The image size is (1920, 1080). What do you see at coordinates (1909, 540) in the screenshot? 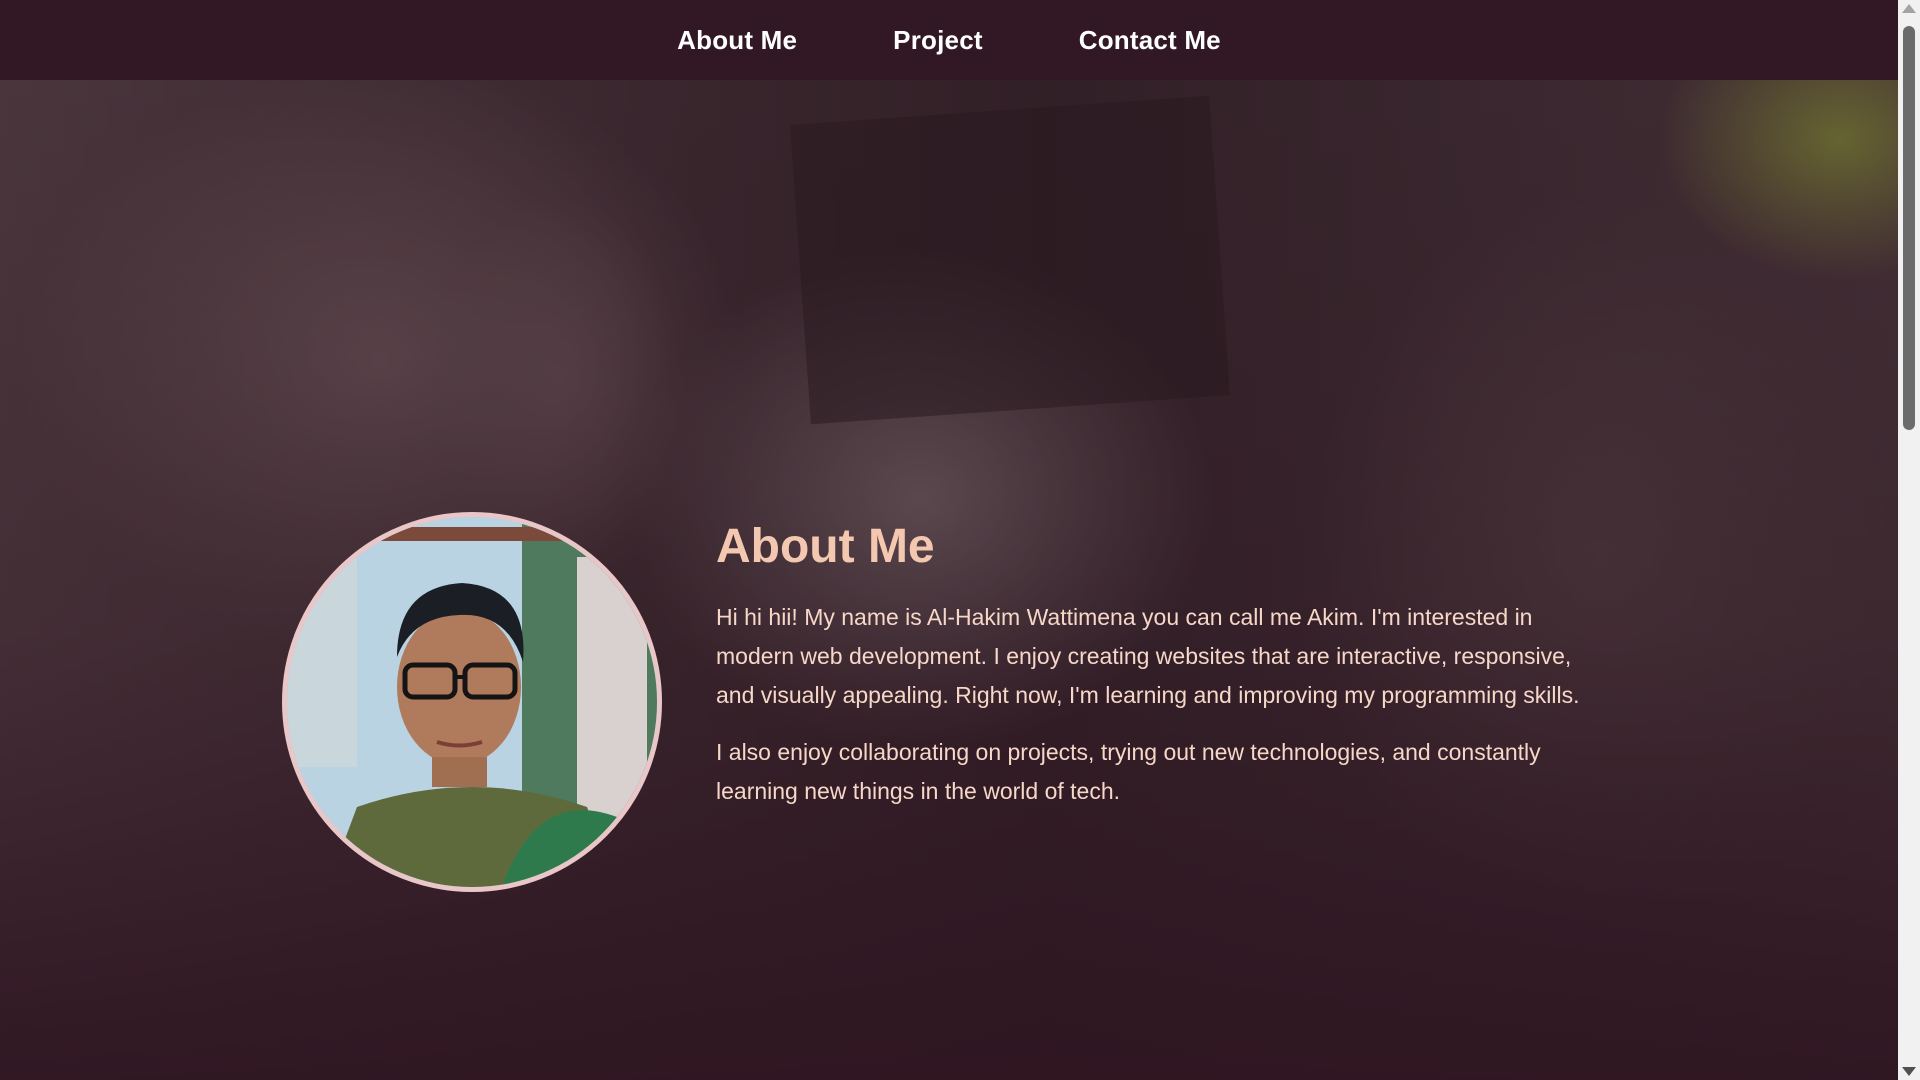
I see `page-scrollbar` at bounding box center [1909, 540].